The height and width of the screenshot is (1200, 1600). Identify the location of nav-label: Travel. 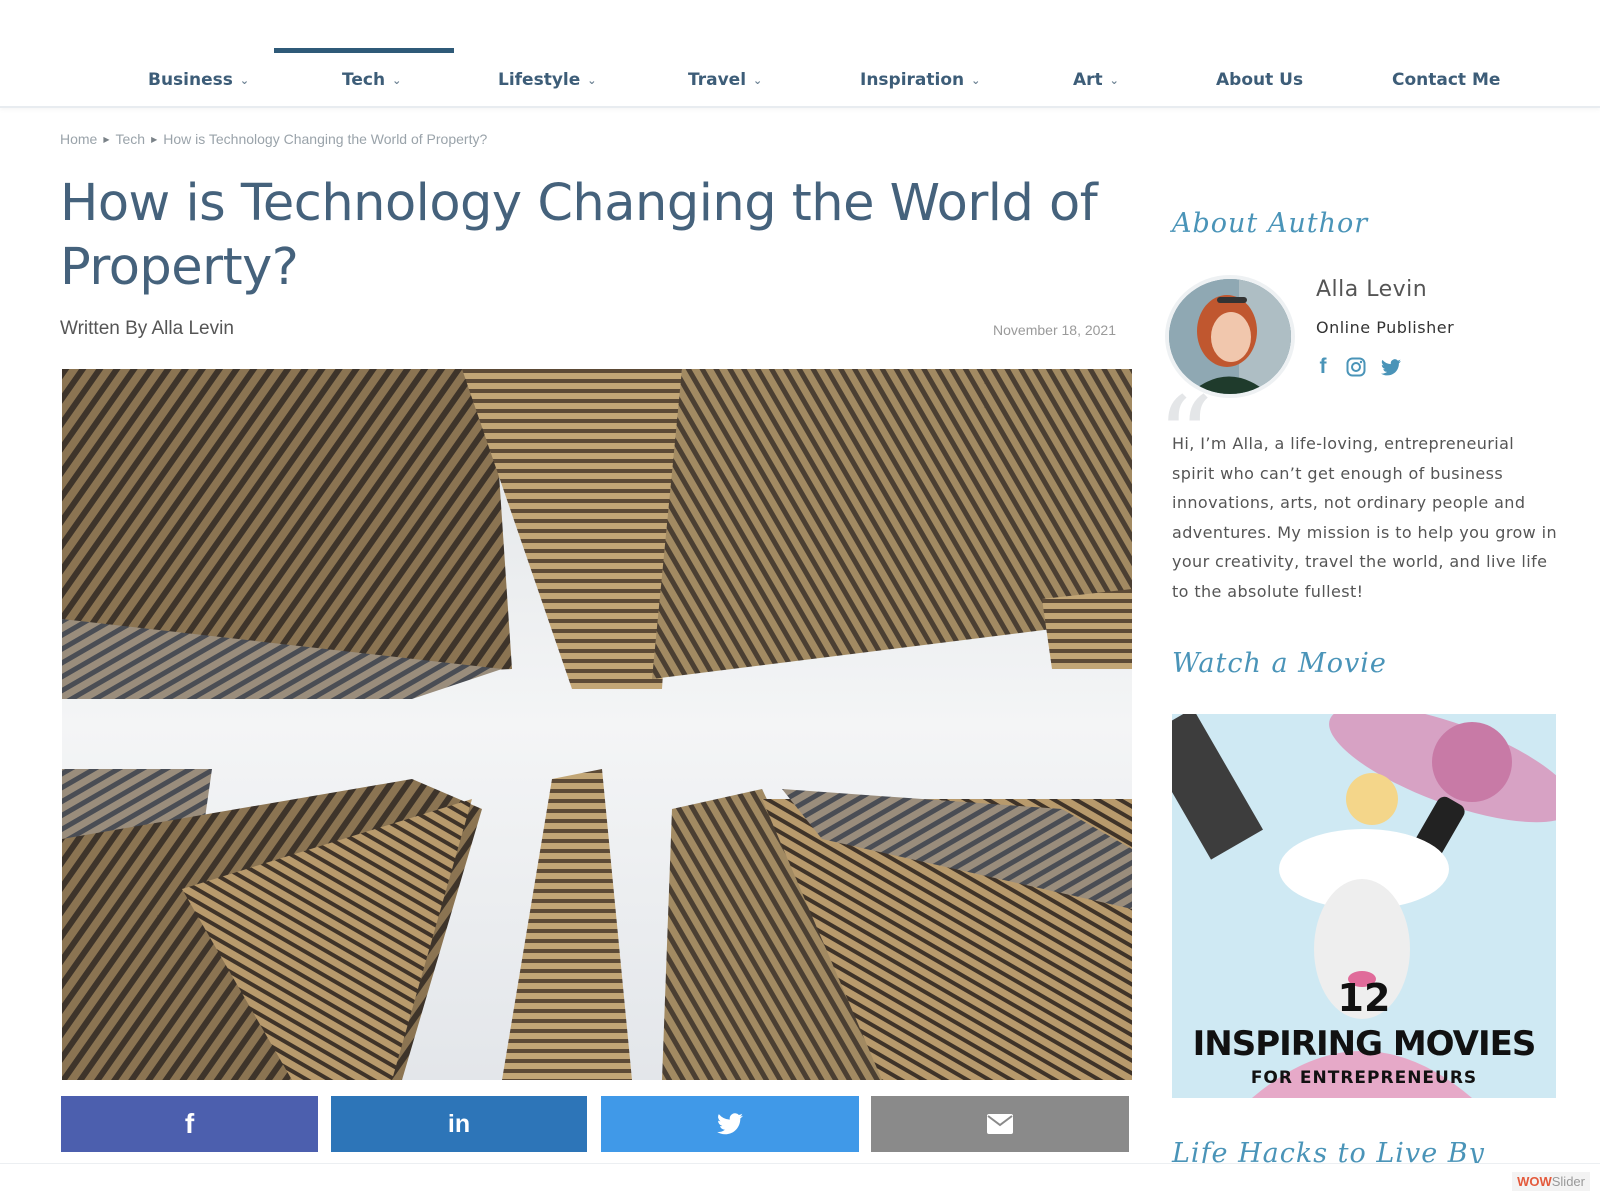
(717, 80).